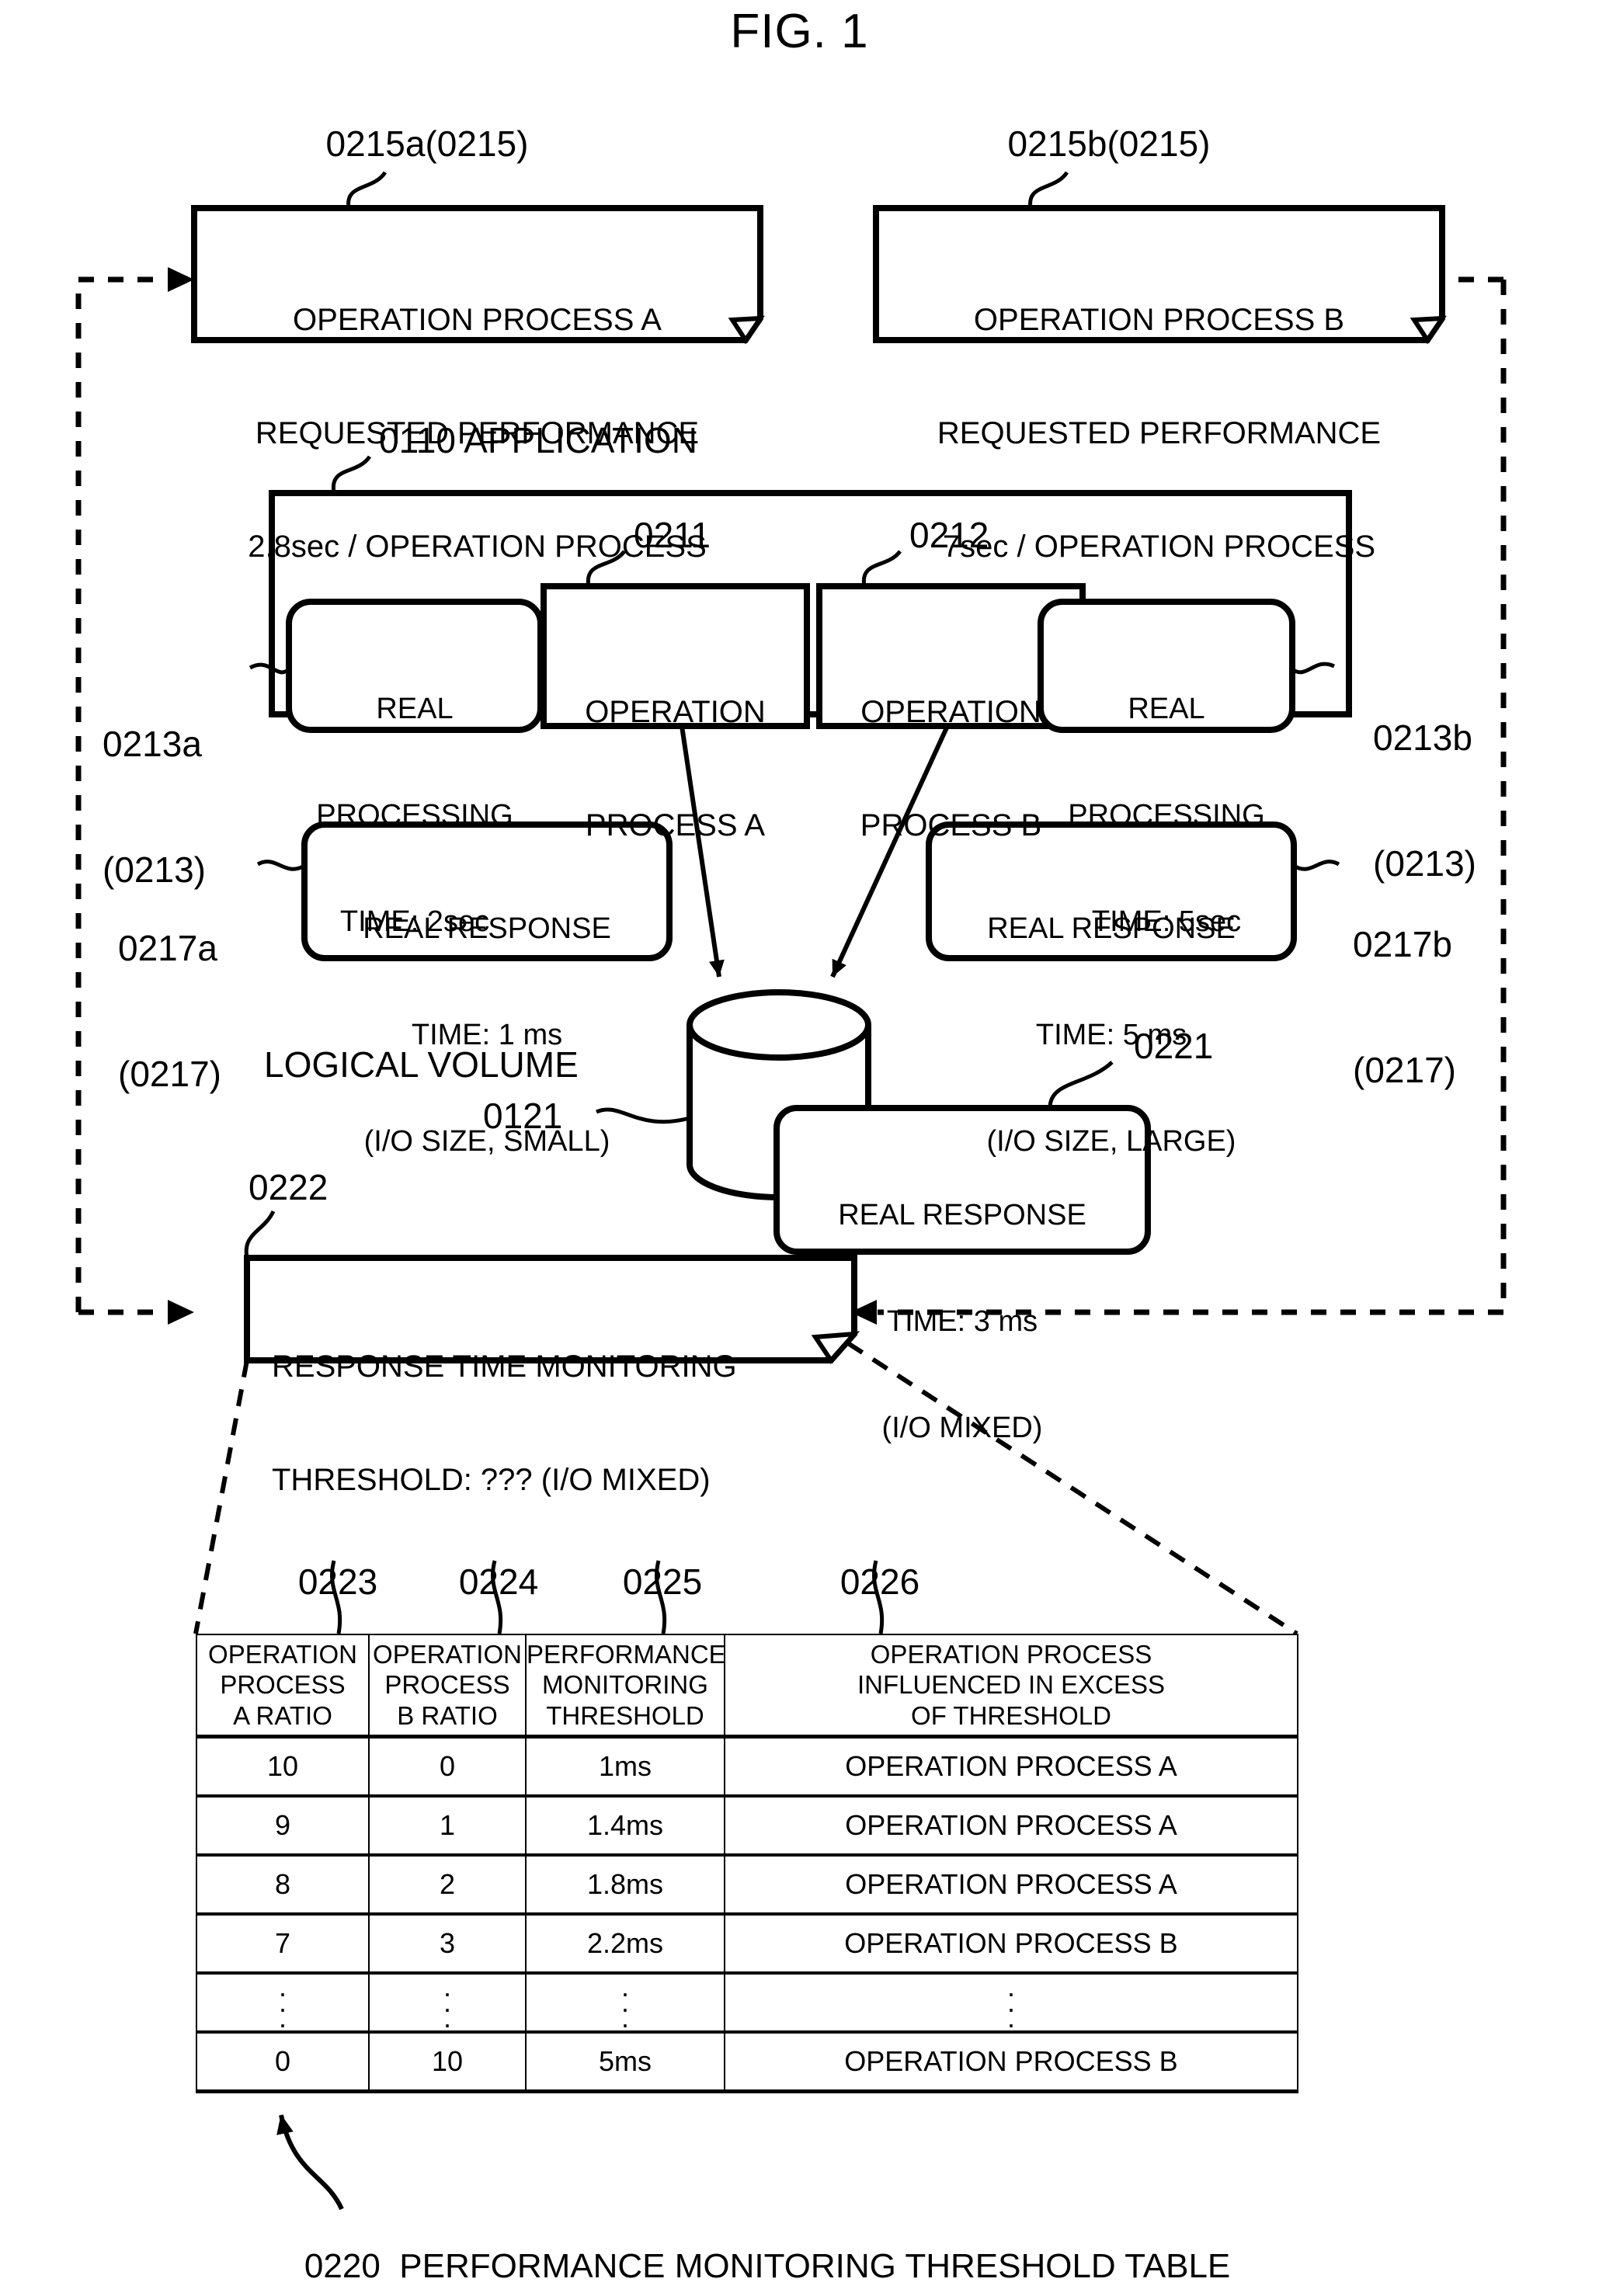 This screenshot has height=2296, width=1599. What do you see at coordinates (169, 1011) in the screenshot?
I see `ref-0217a: 0217a (0217)` at bounding box center [169, 1011].